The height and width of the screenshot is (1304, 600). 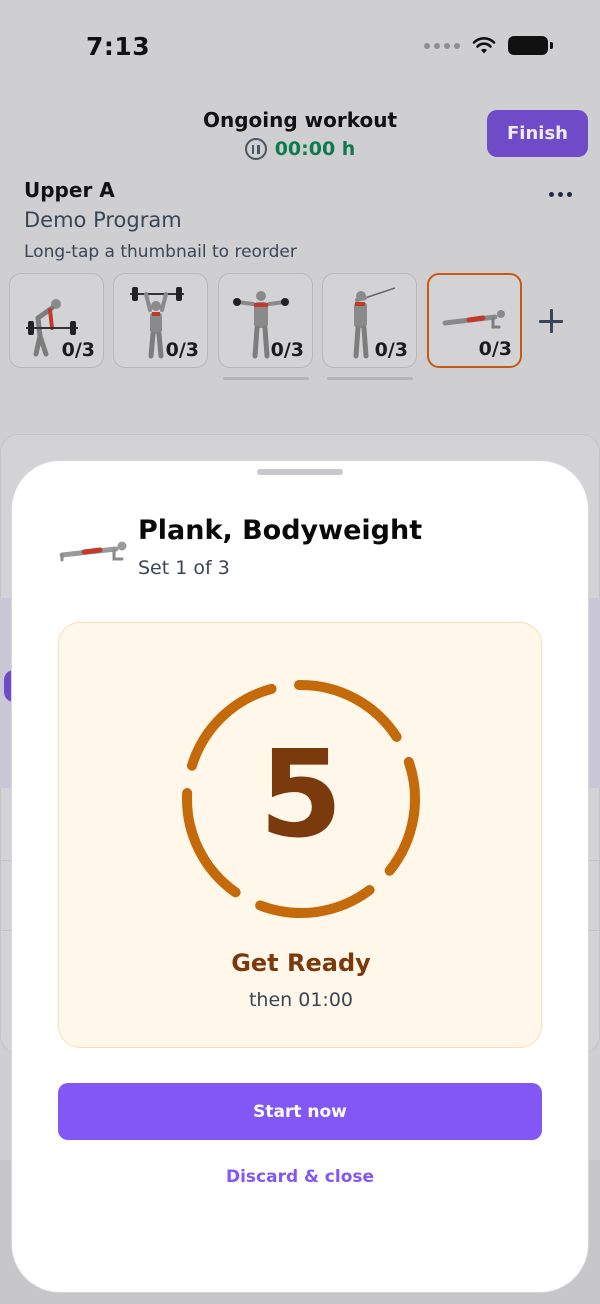 I want to click on get-ready-label: Get Ready, so click(x=301, y=963).